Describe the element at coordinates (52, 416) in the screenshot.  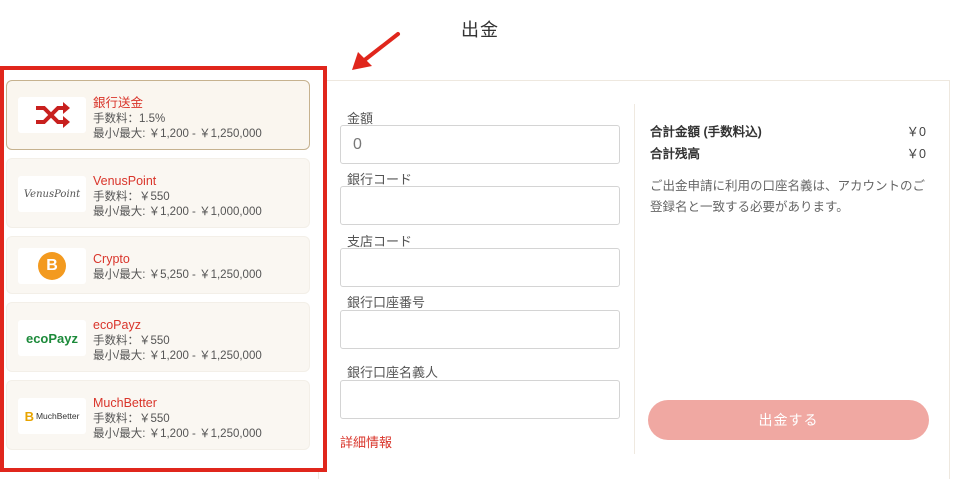
I see `muchbetter-logo: B MuchBetter` at that location.